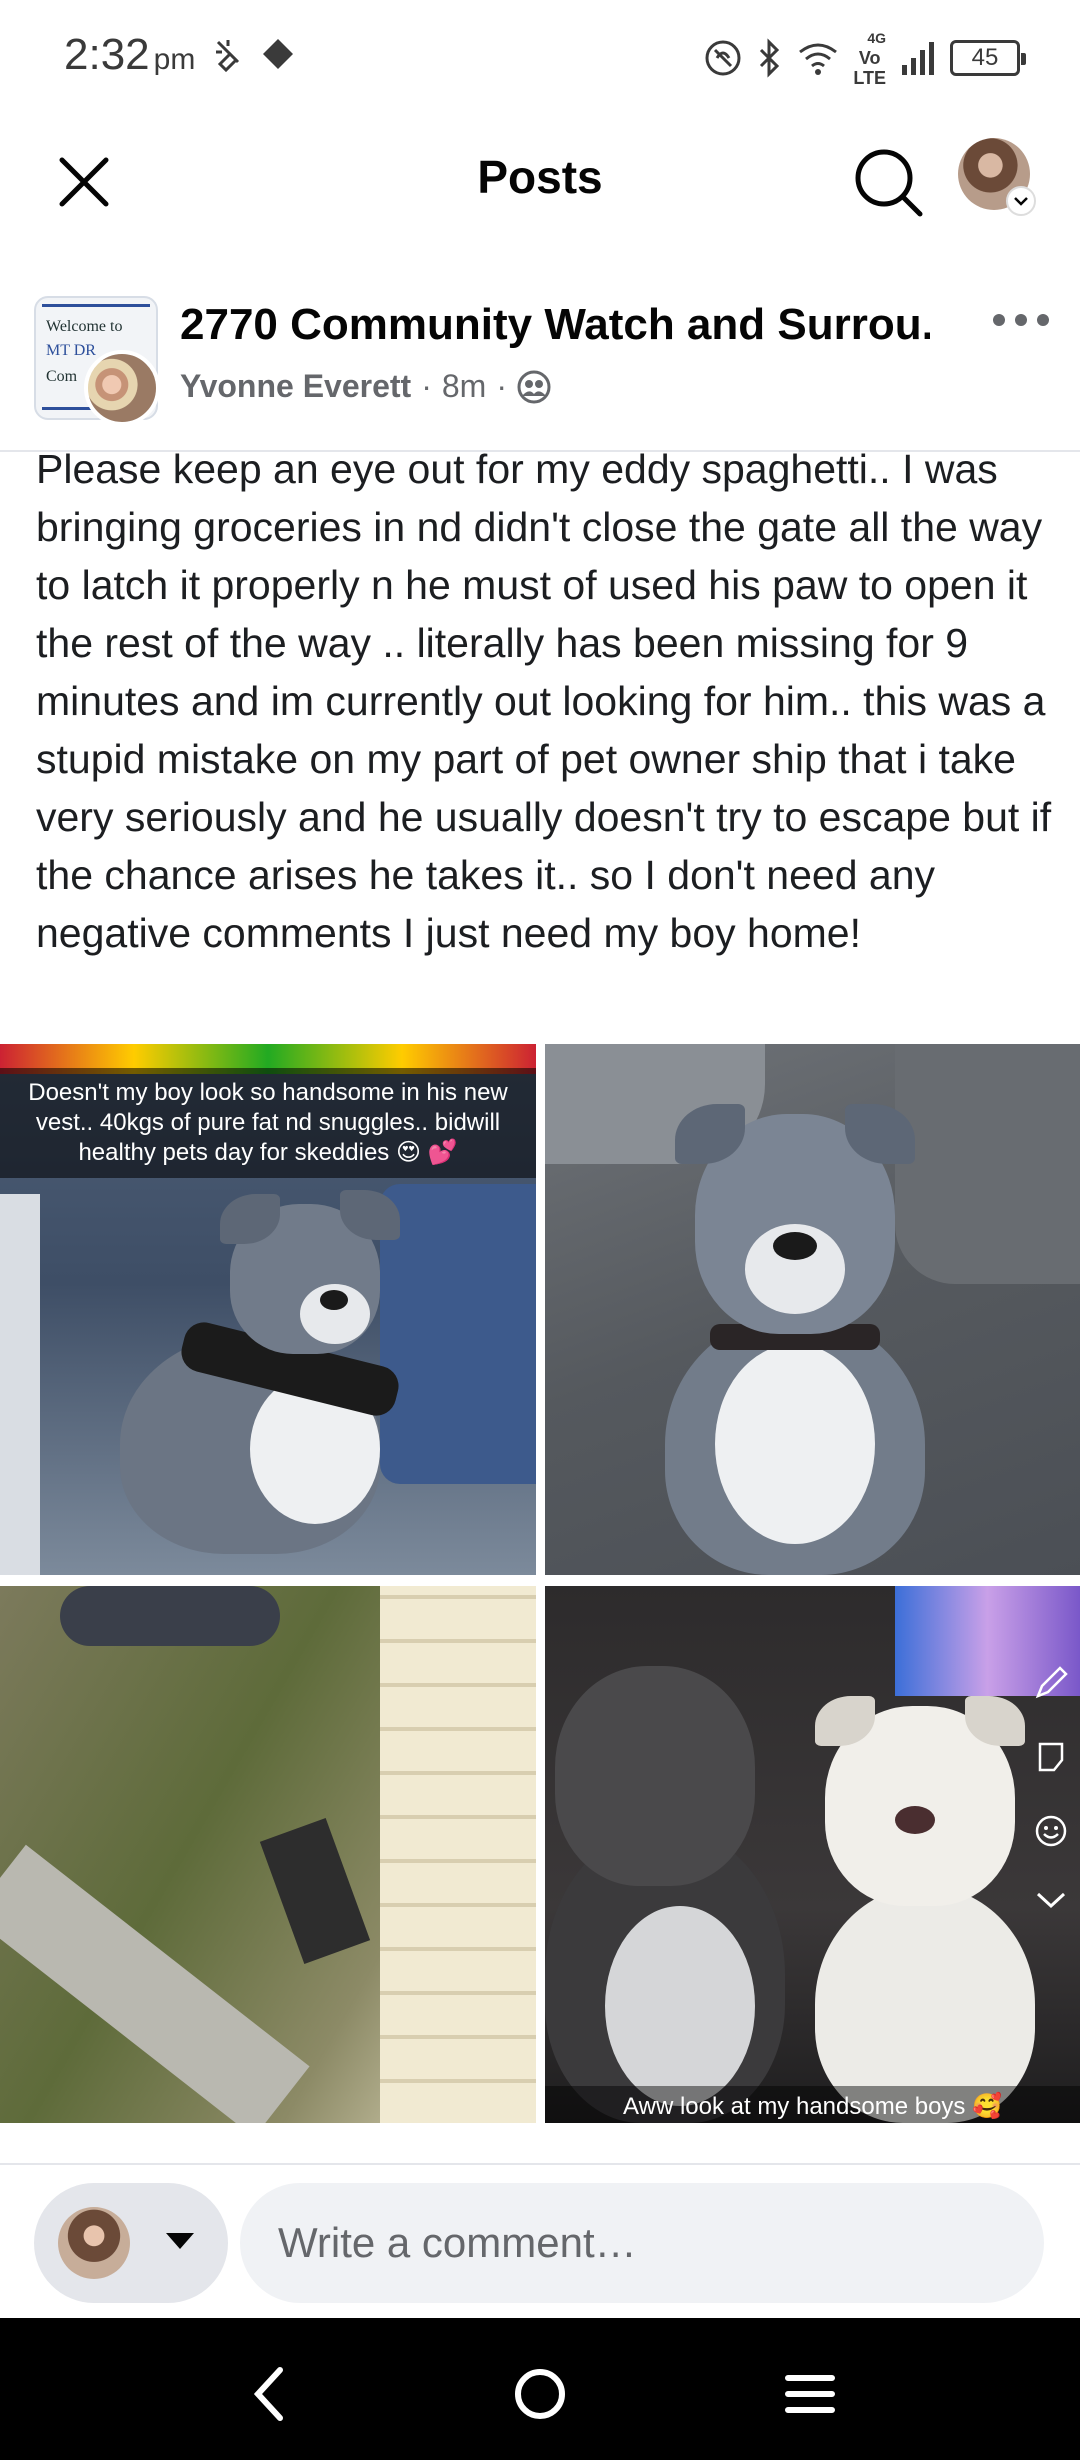  I want to click on wifi-icon, so click(818, 59).